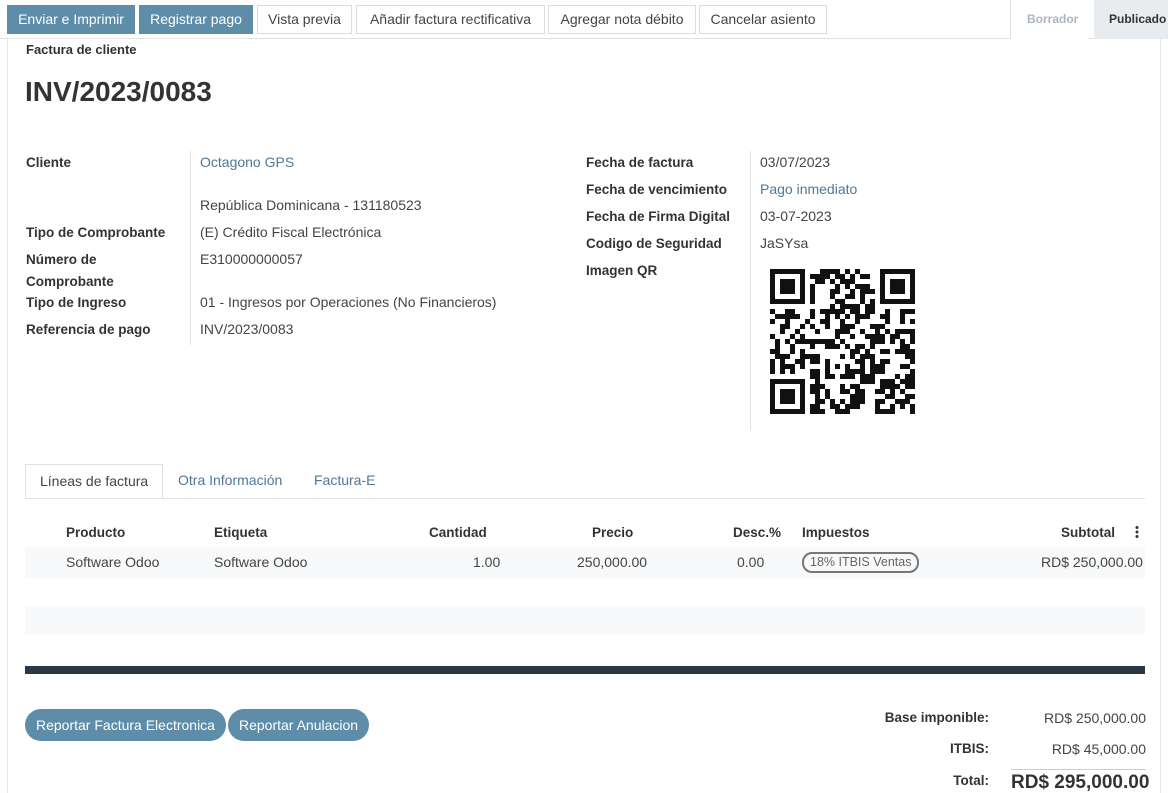 This screenshot has height=793, width=1168. I want to click on invoice-date-label: Fecha de factura, so click(640, 162).